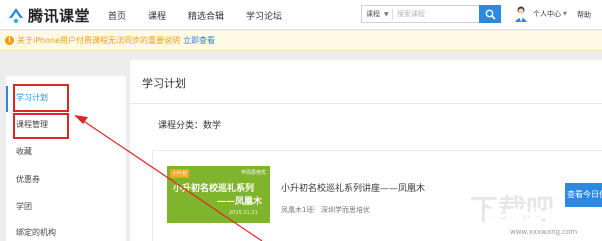  What do you see at coordinates (544, 232) in the screenshot?
I see `watermark-url: www.xxxwang.com` at bounding box center [544, 232].